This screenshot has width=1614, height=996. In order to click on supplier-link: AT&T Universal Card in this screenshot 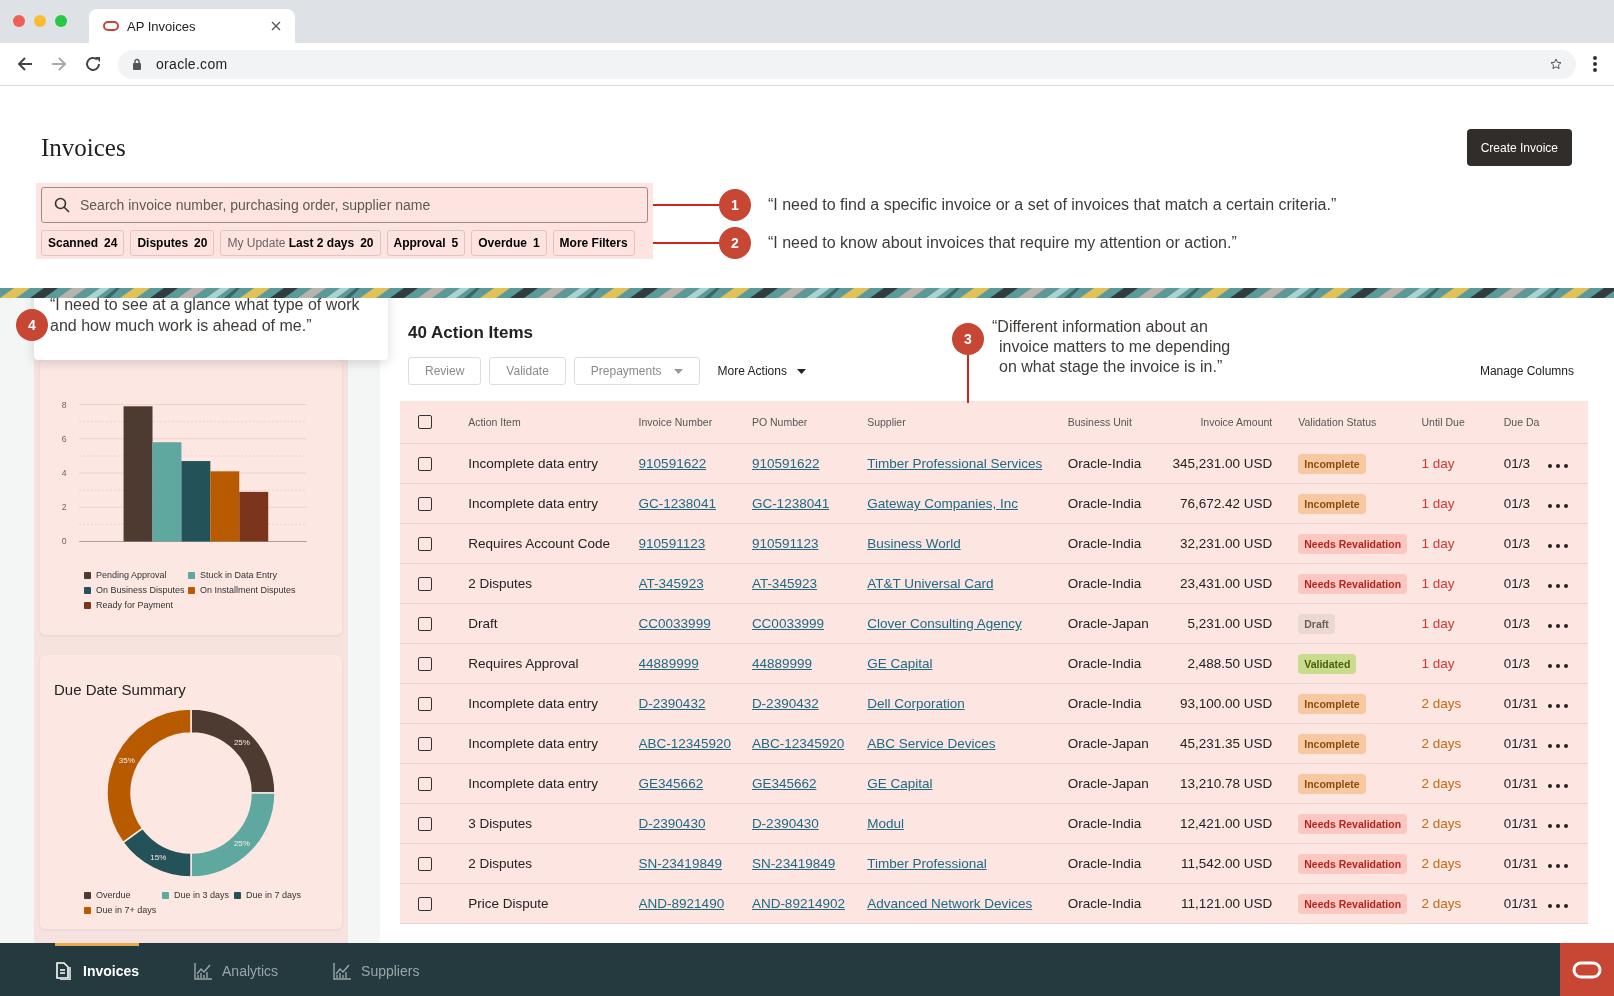, I will do `click(930, 583)`.